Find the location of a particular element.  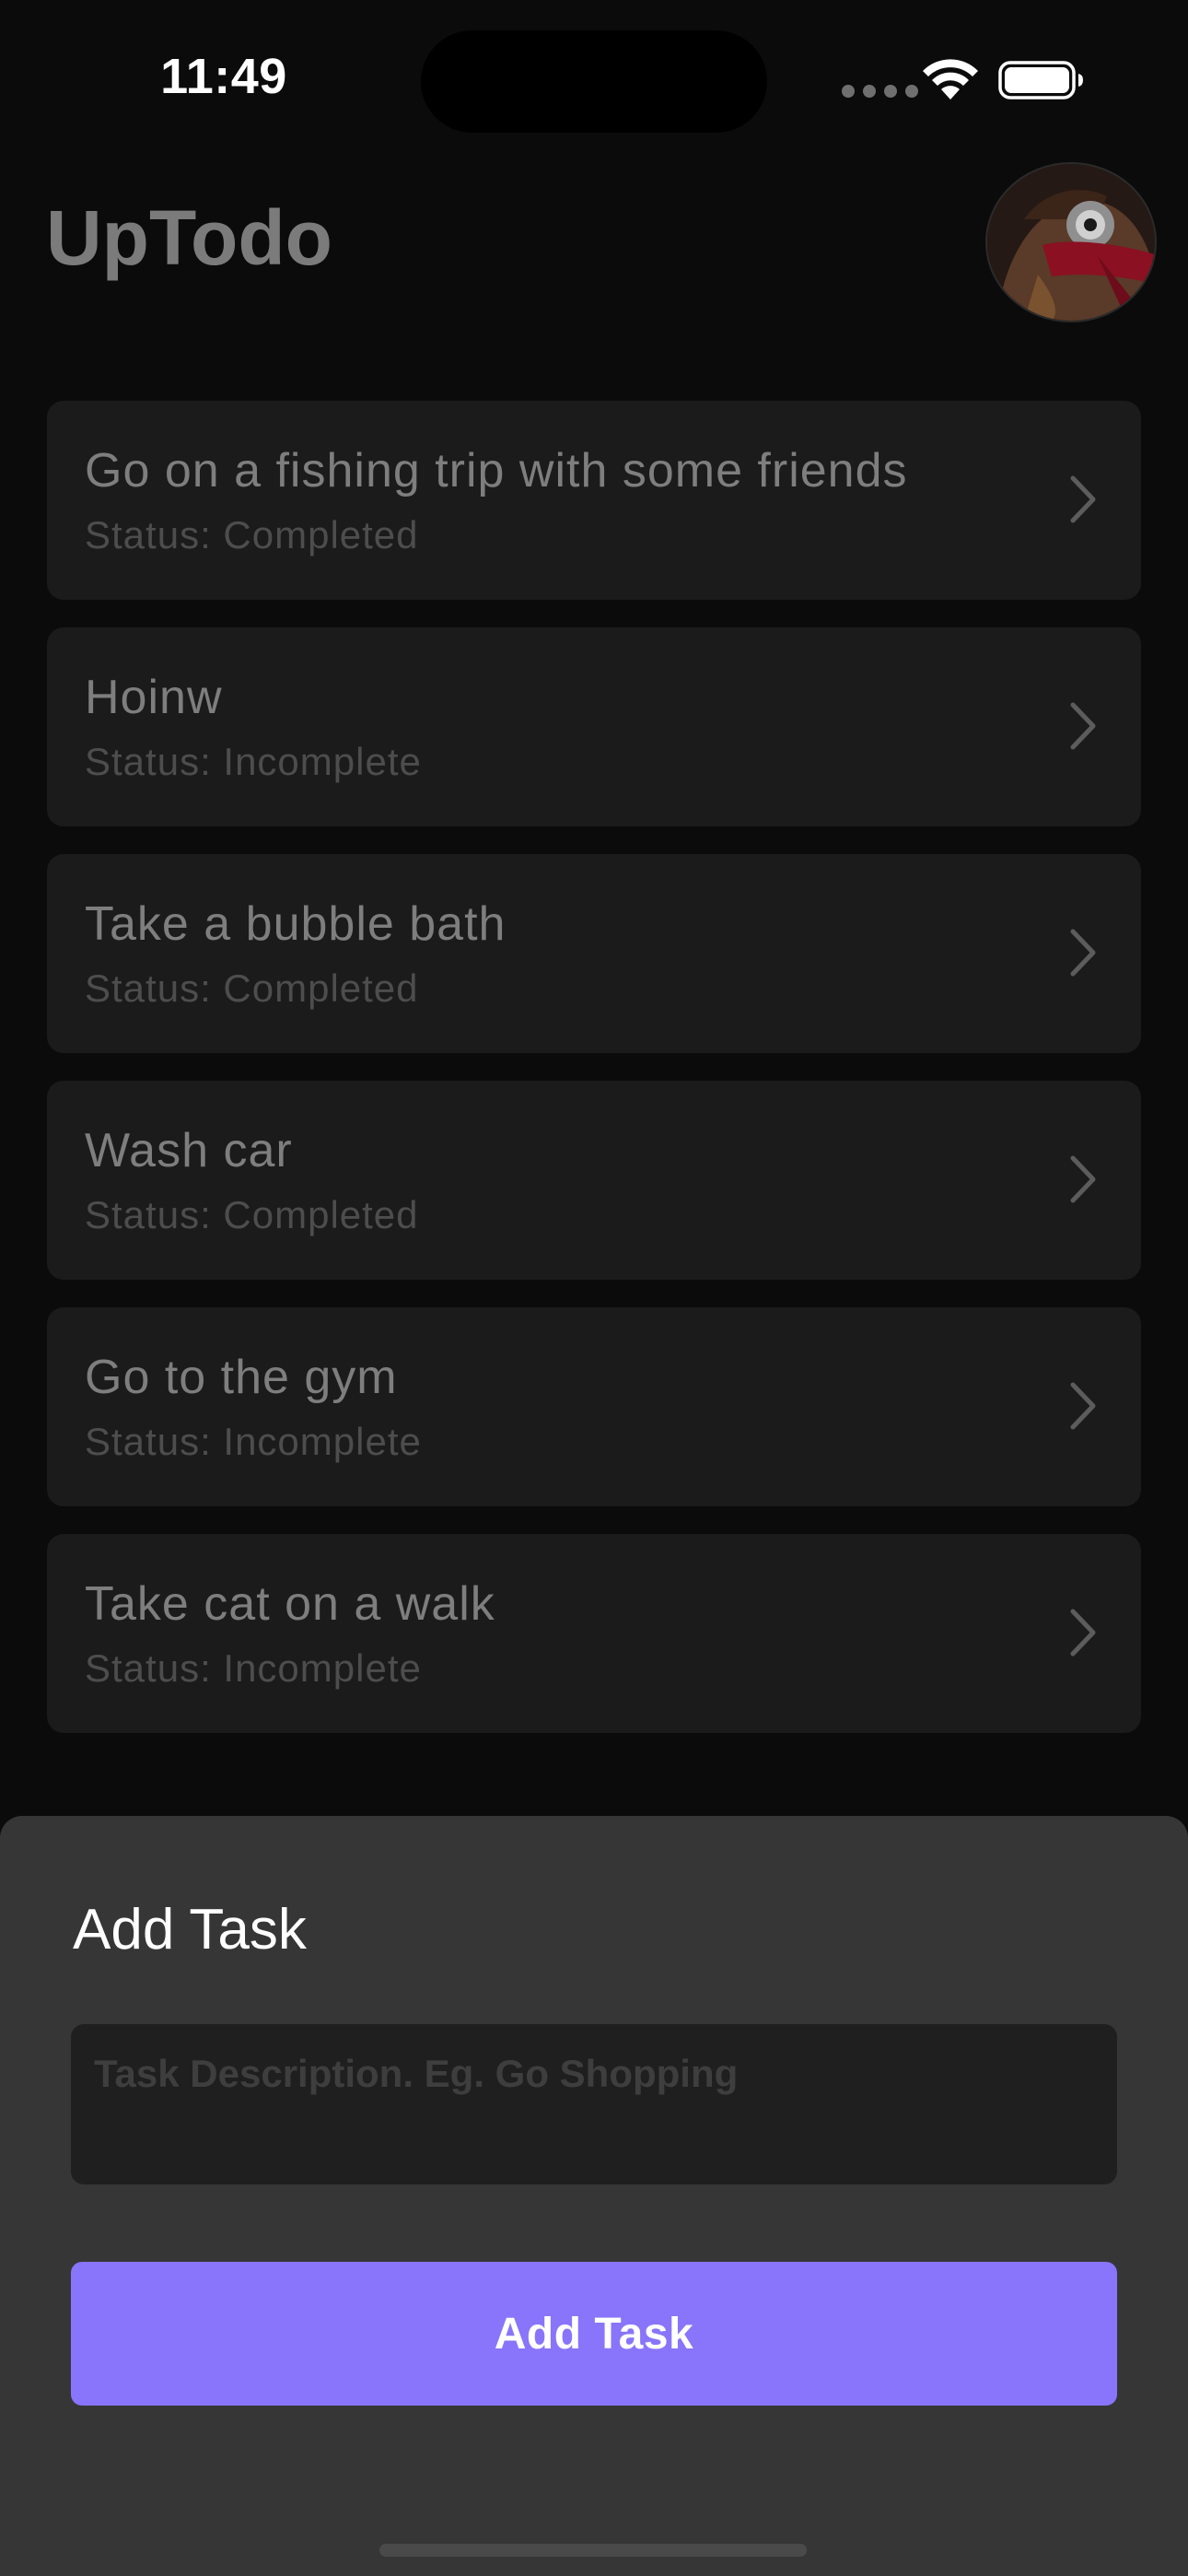

avatar-image is located at coordinates (1071, 243).